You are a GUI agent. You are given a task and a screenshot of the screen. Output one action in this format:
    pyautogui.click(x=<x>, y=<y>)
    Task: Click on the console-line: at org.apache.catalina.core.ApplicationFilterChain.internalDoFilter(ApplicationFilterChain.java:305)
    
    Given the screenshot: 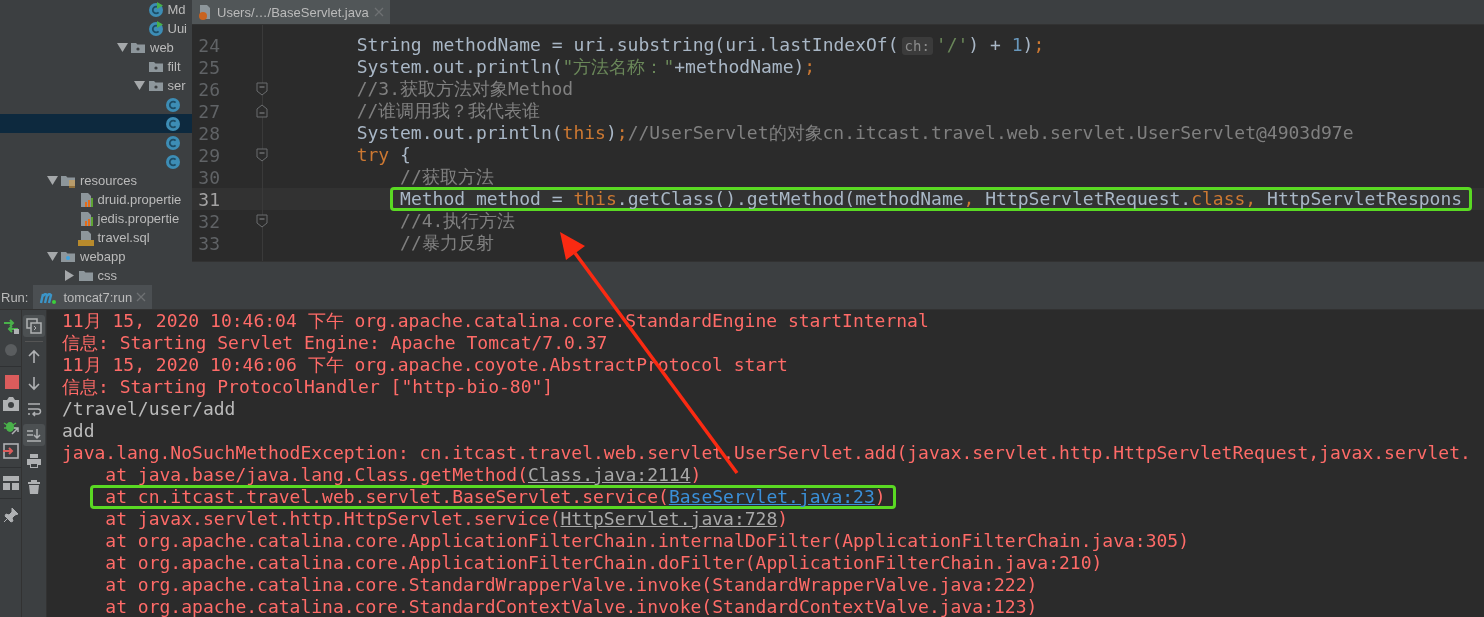 What is the action you would take?
    pyautogui.click(x=647, y=541)
    